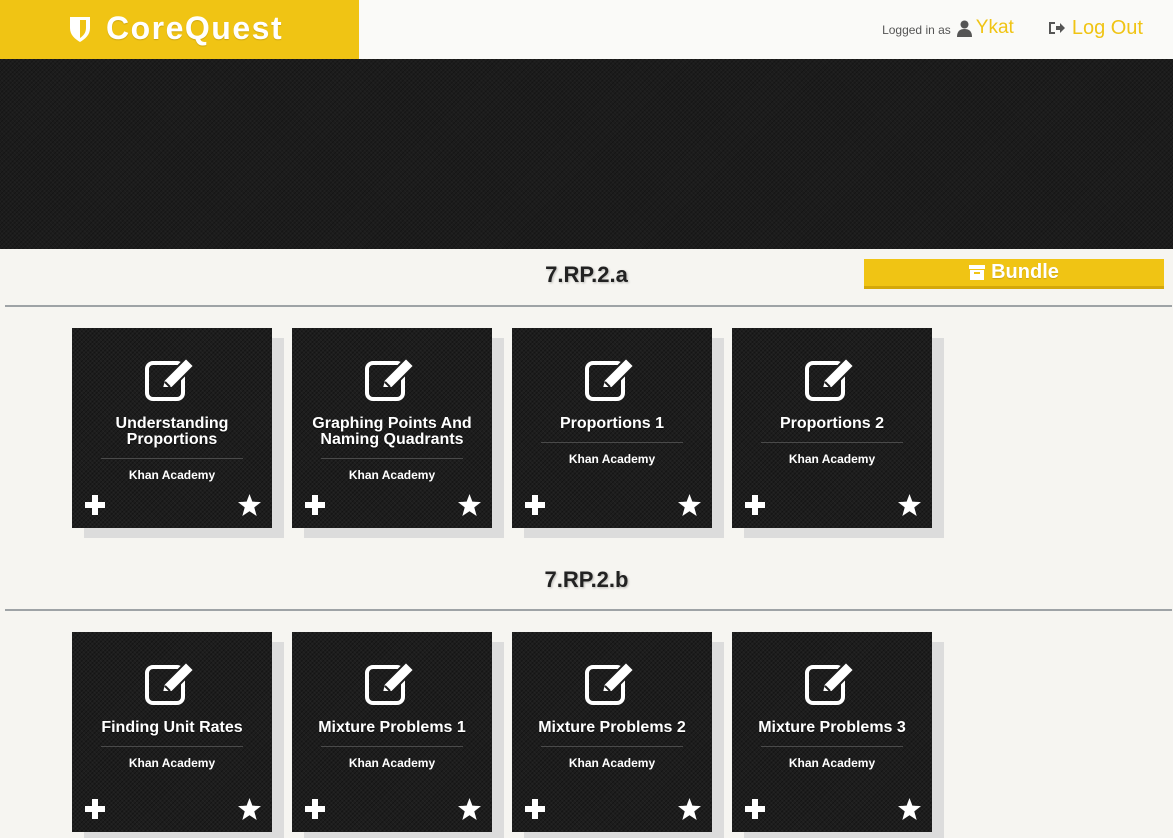 The height and width of the screenshot is (838, 1173). I want to click on bundle-button: Bundle, so click(1014, 274).